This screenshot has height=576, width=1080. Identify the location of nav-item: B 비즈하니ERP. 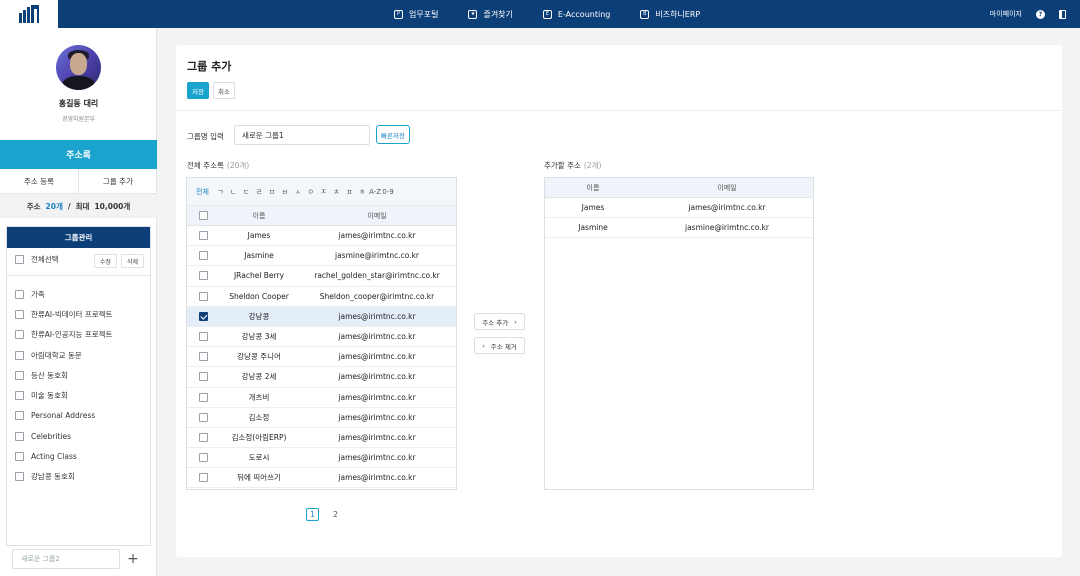
(670, 14).